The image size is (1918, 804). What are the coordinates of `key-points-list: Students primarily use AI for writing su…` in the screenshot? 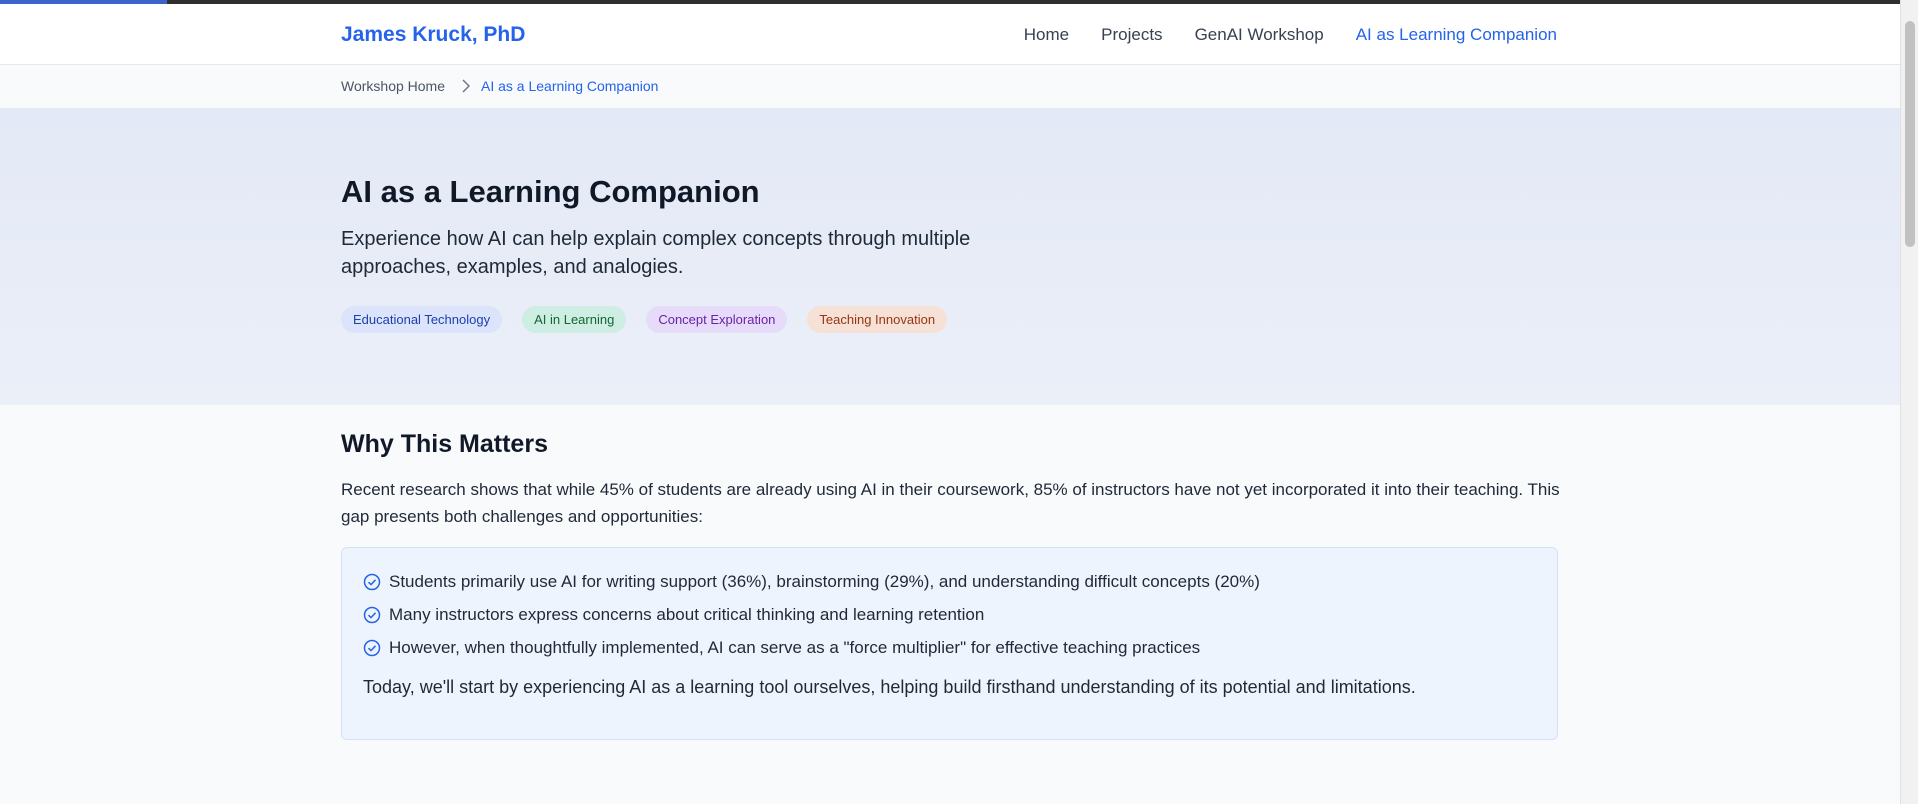 It's located at (811, 619).